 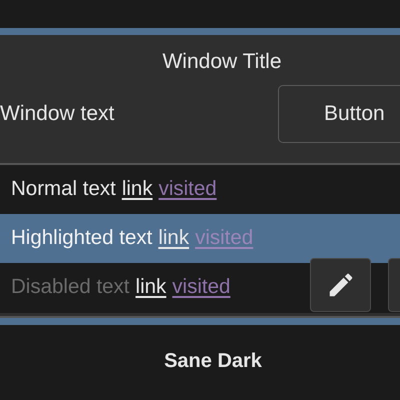 I want to click on window-text: Window text, so click(x=57, y=114).